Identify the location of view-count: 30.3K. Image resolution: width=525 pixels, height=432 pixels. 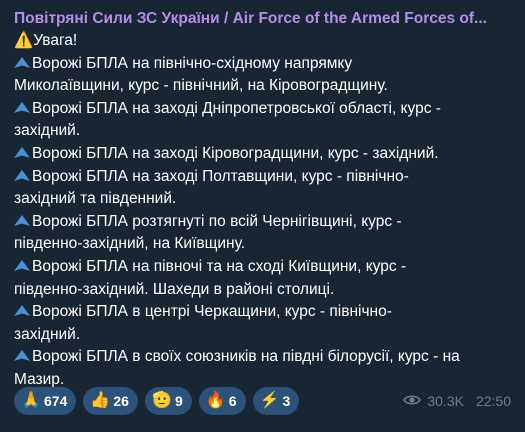
(445, 401).